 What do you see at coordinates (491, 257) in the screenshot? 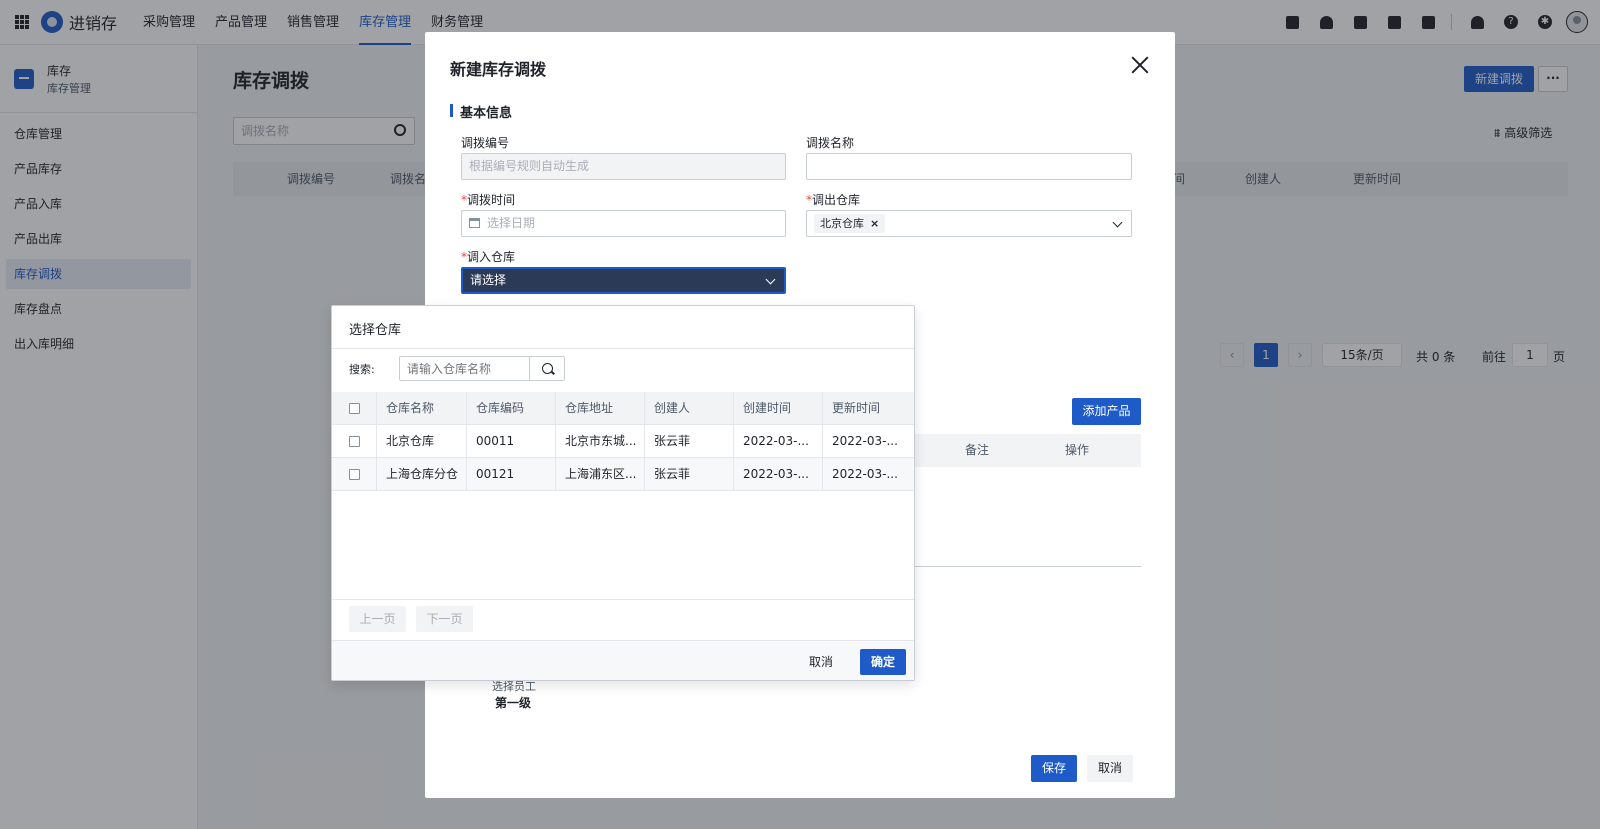
I see `in-warehouse-label-text: 调入仓库` at bounding box center [491, 257].